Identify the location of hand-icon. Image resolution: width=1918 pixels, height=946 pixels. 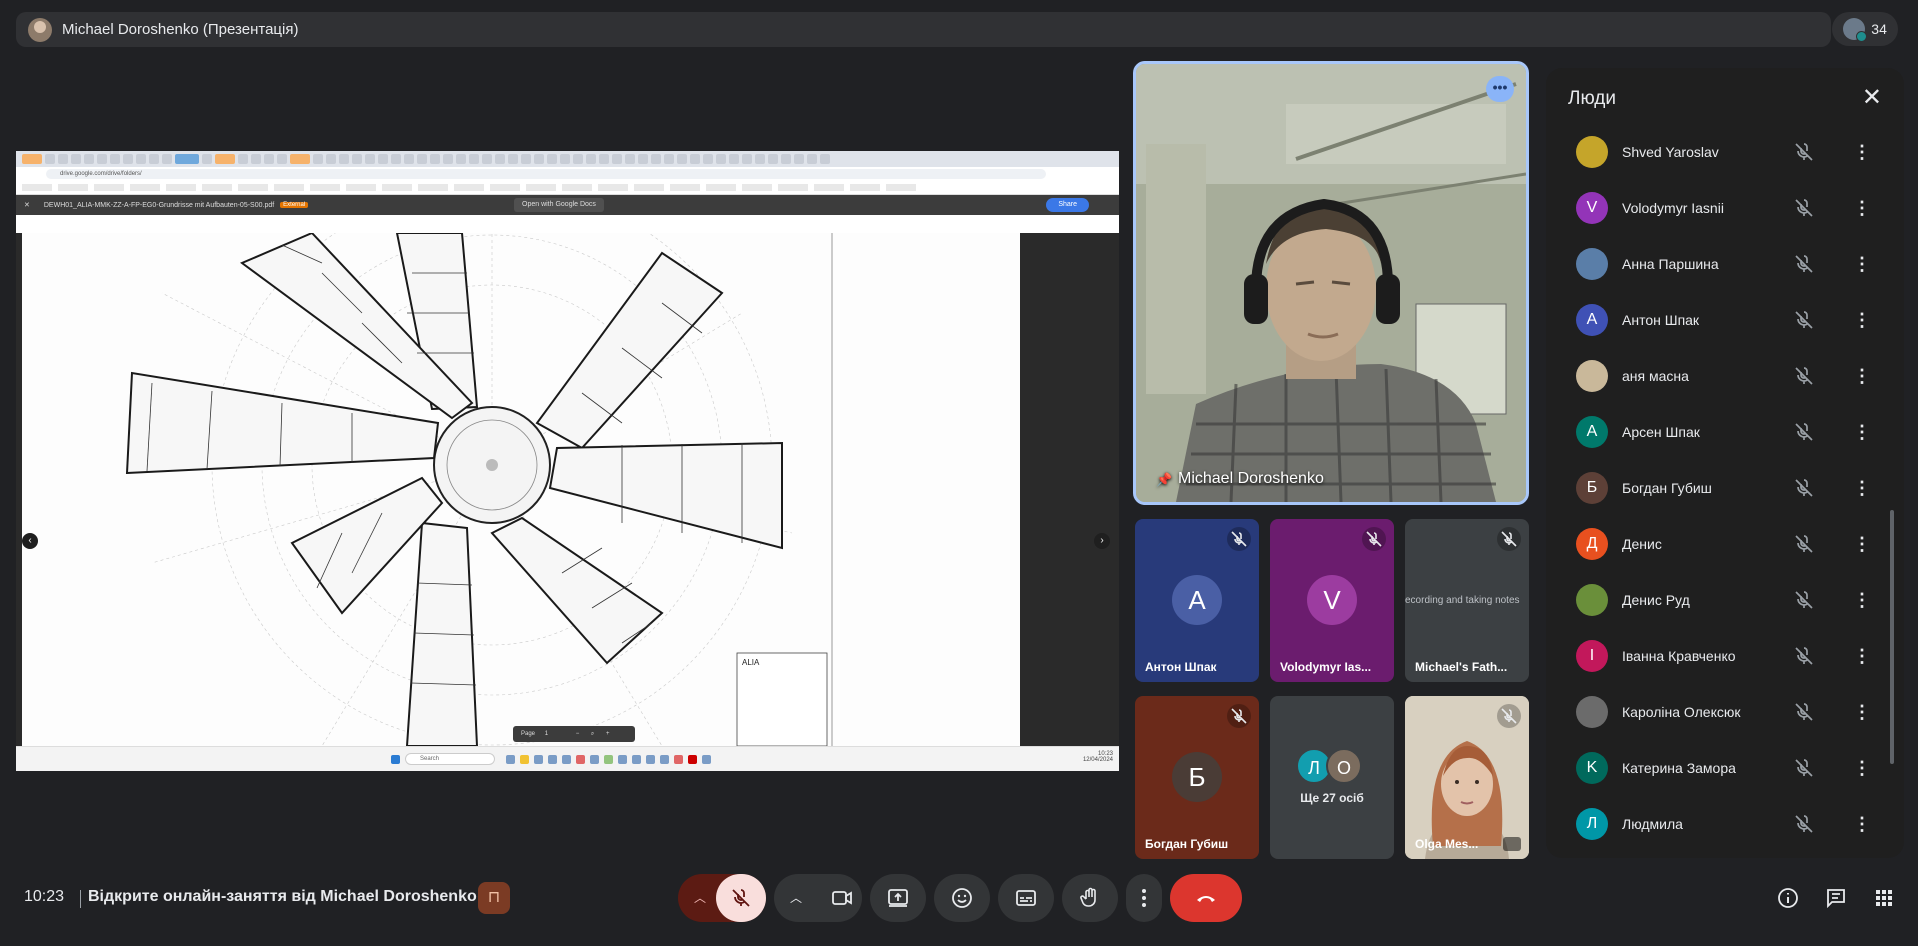
(1088, 897).